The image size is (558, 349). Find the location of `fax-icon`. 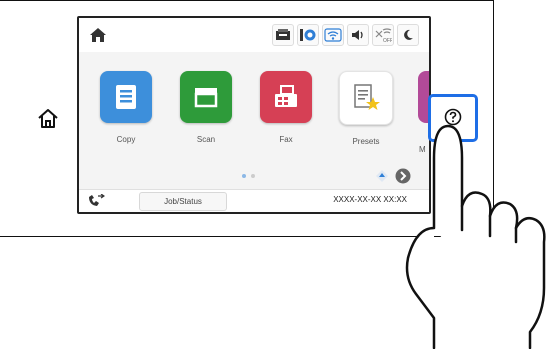

fax-icon is located at coordinates (286, 97).